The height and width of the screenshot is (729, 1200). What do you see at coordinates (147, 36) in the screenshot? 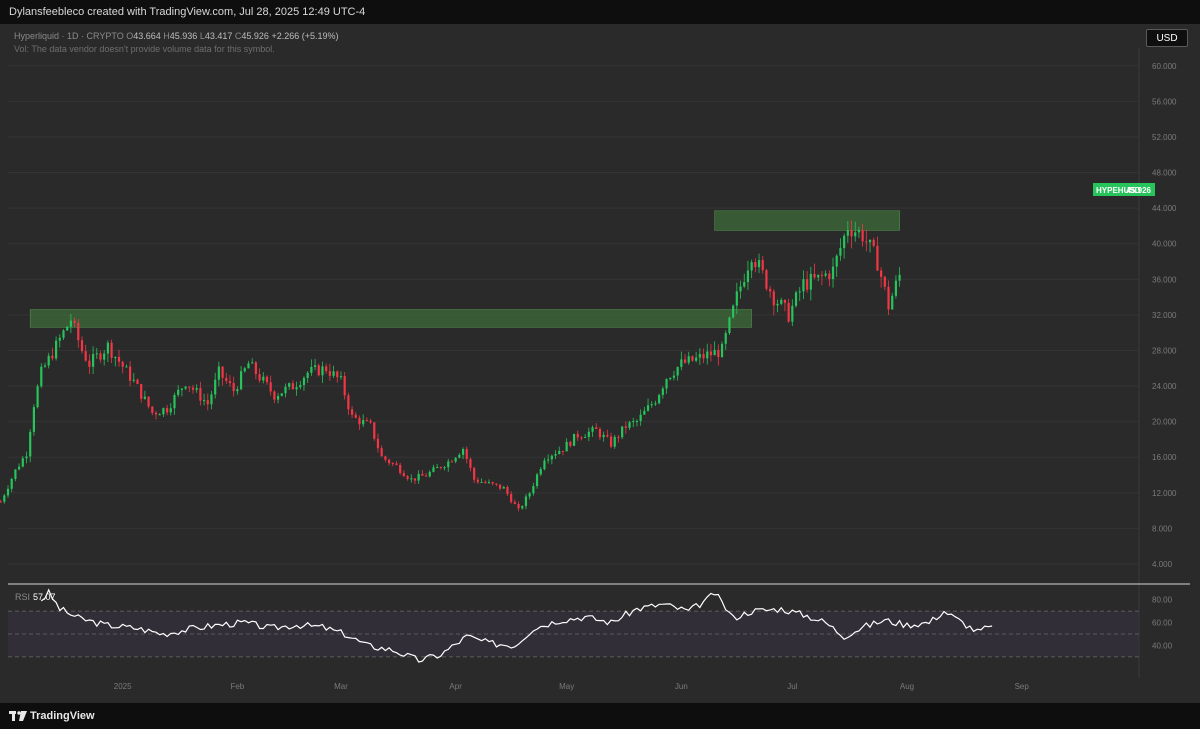
I see `open-value: 43.664` at bounding box center [147, 36].